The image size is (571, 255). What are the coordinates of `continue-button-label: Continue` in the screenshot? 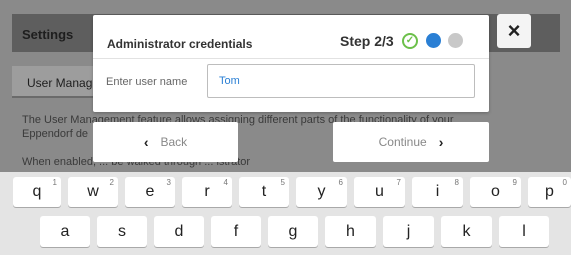 It's located at (402, 142).